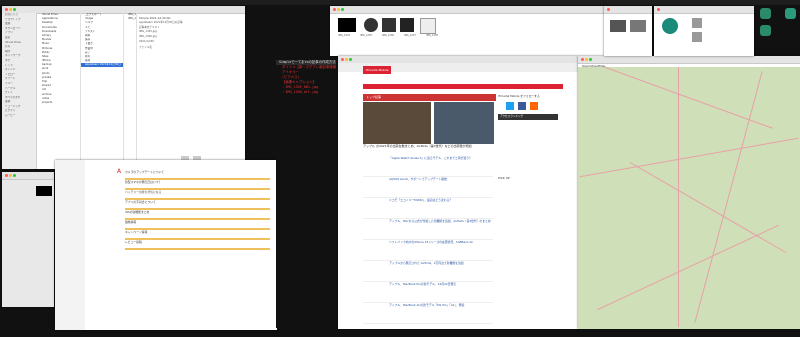  What do you see at coordinates (130, 19) in the screenshot?
I see `file-item: IMG_1346_alt.jpg` at bounding box center [130, 19].